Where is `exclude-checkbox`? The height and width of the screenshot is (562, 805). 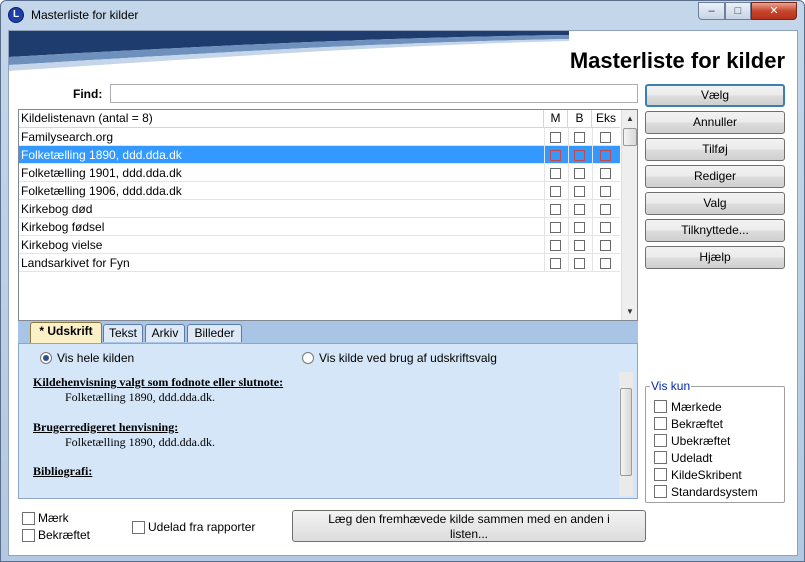
exclude-checkbox is located at coordinates (138, 527).